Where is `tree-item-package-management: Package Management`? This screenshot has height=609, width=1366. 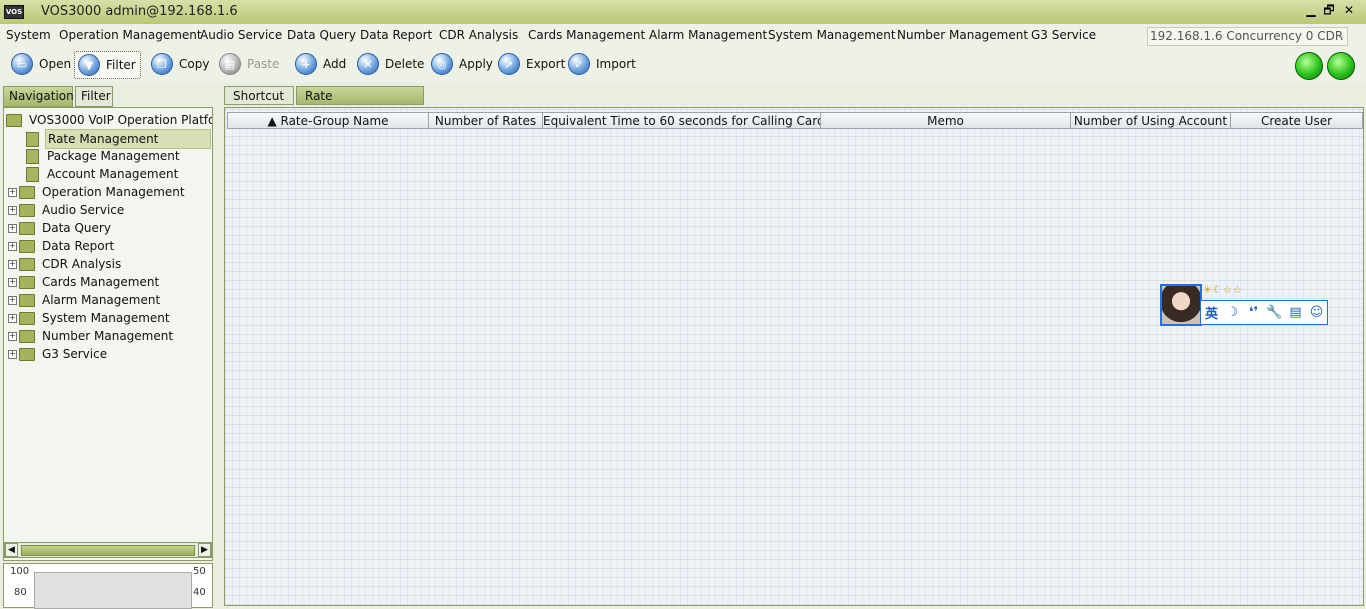 tree-item-package-management: Package Management is located at coordinates (104, 156).